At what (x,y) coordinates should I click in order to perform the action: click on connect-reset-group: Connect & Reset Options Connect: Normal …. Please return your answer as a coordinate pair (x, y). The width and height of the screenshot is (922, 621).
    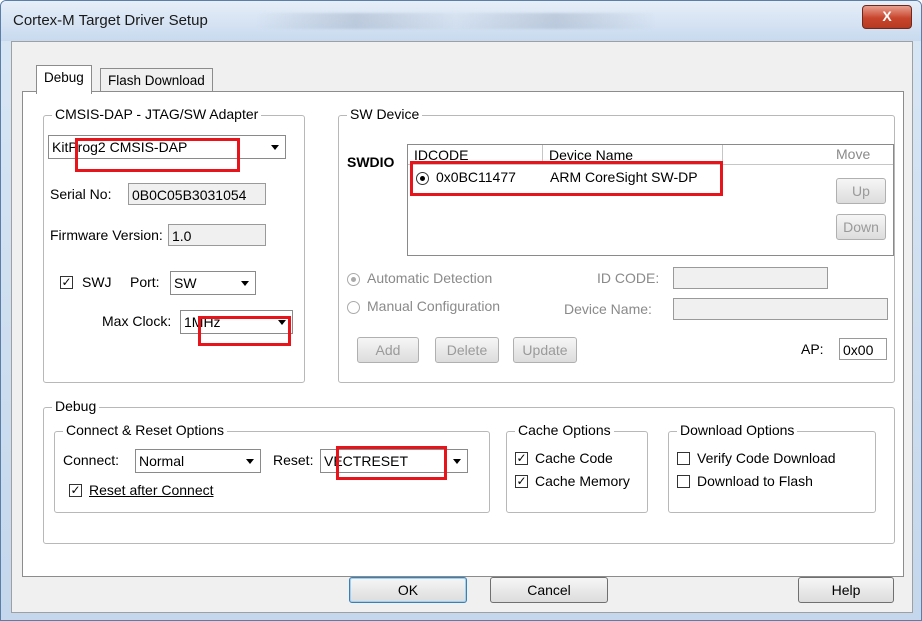
    Looking at the image, I should click on (272, 467).